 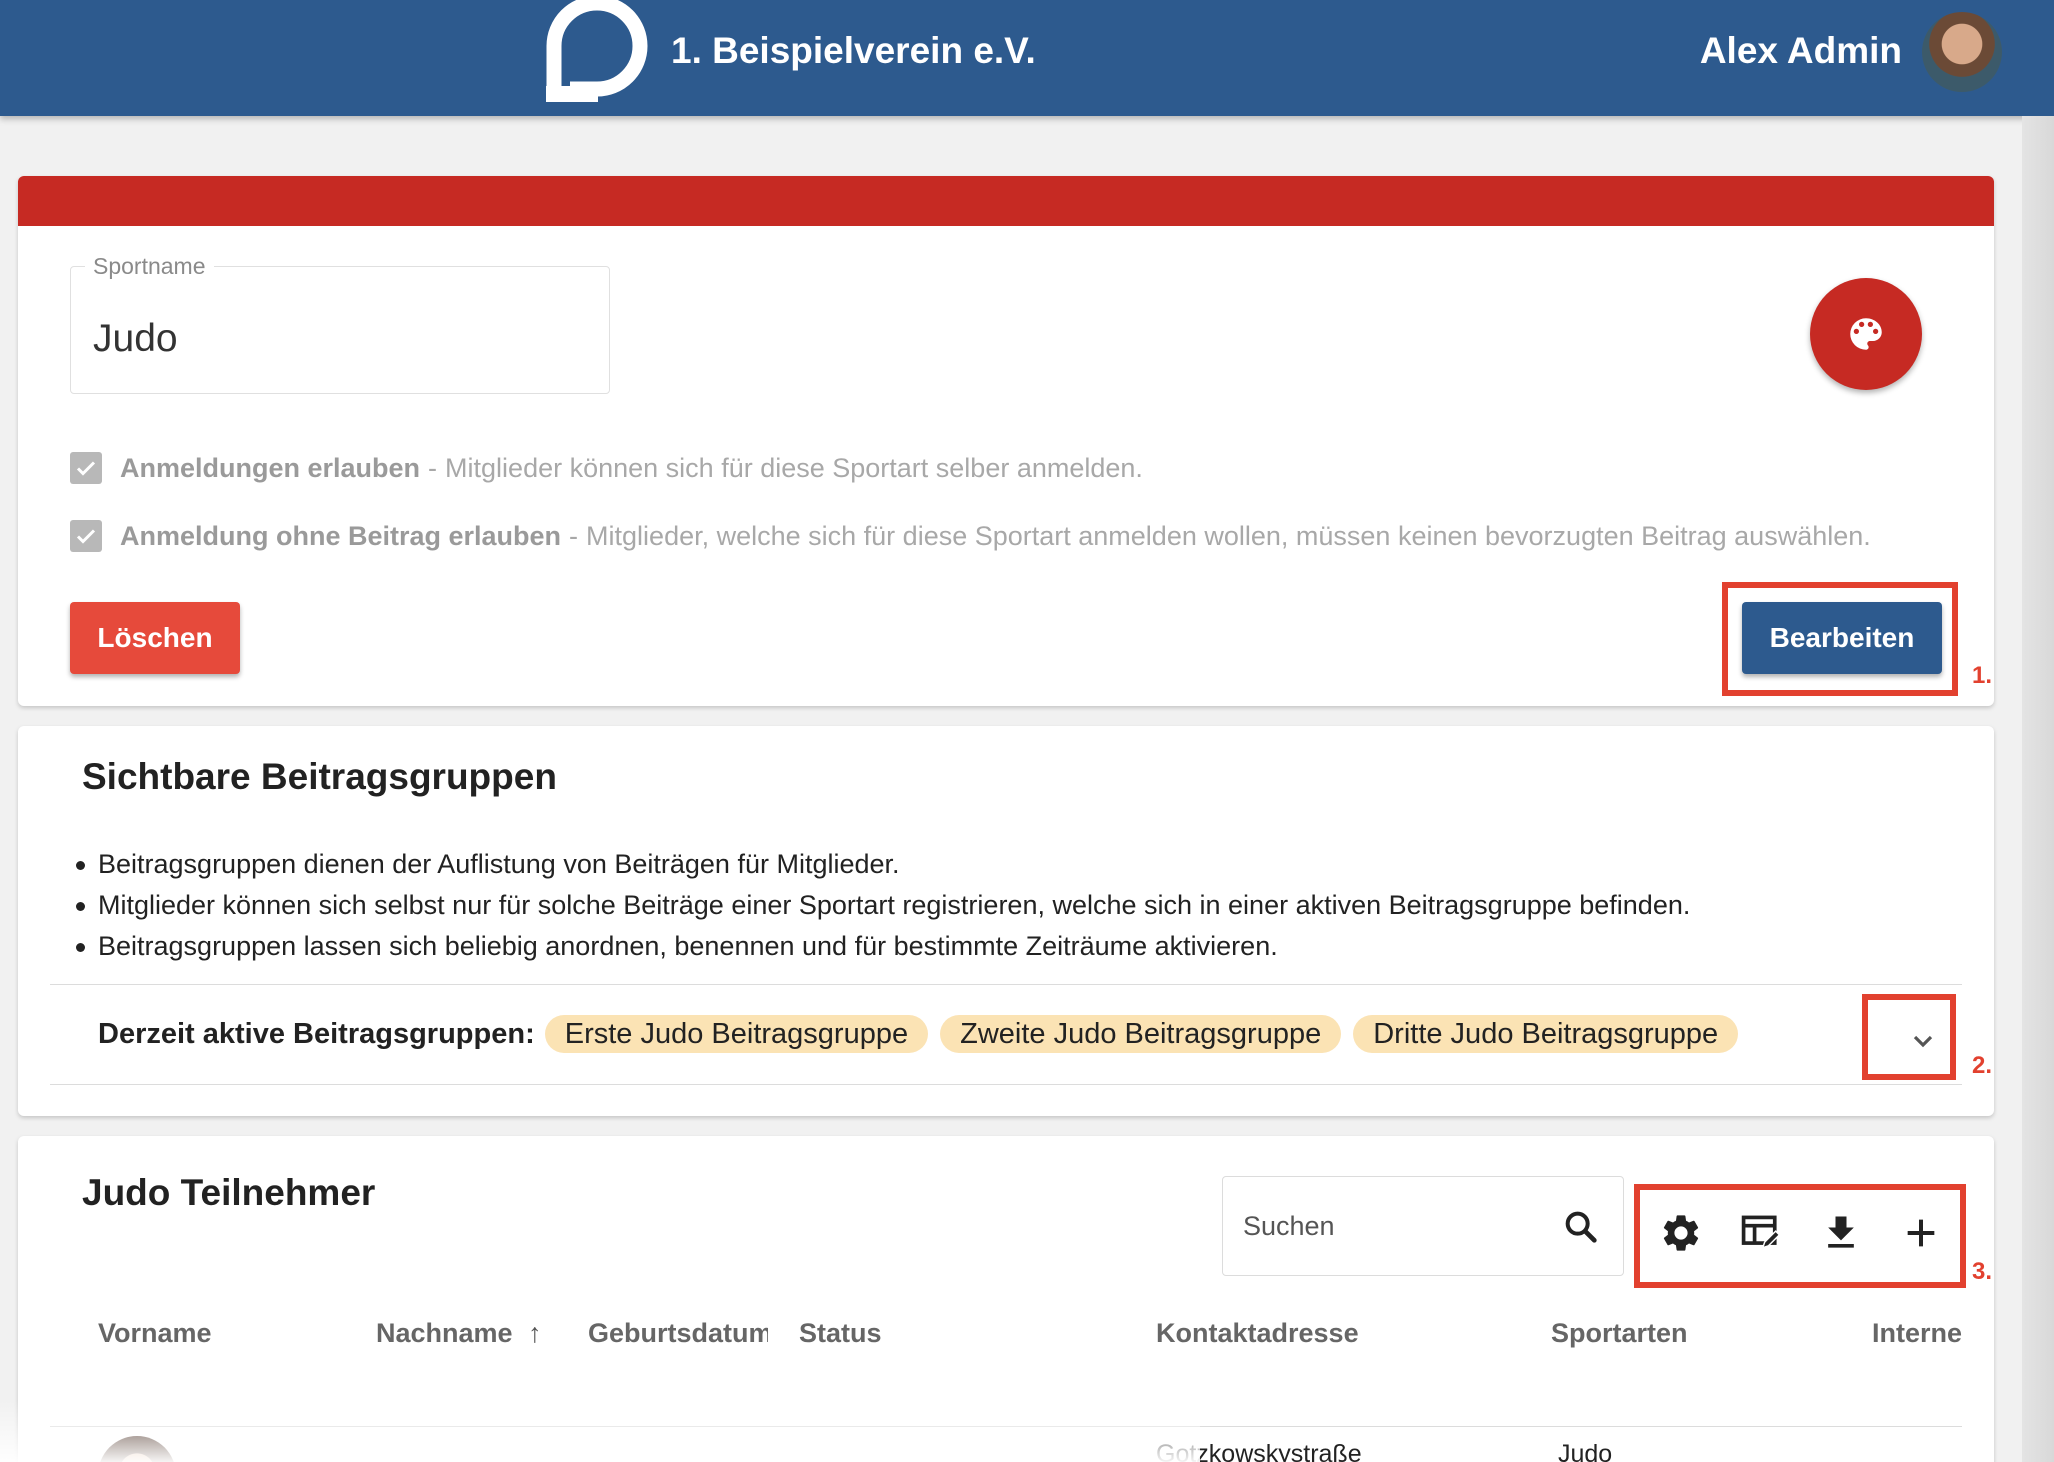 I want to click on annotation-number-3: 3., so click(x=1982, y=1271).